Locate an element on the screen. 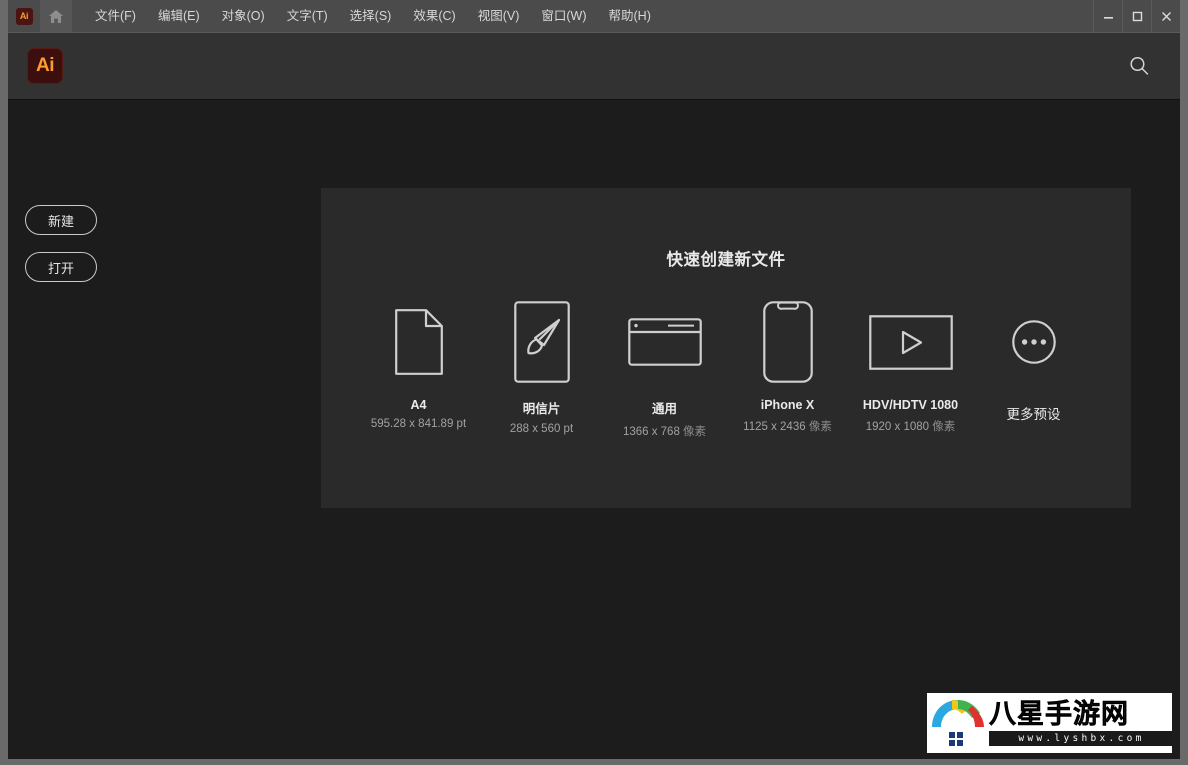  open-button: 打开 is located at coordinates (61, 267).